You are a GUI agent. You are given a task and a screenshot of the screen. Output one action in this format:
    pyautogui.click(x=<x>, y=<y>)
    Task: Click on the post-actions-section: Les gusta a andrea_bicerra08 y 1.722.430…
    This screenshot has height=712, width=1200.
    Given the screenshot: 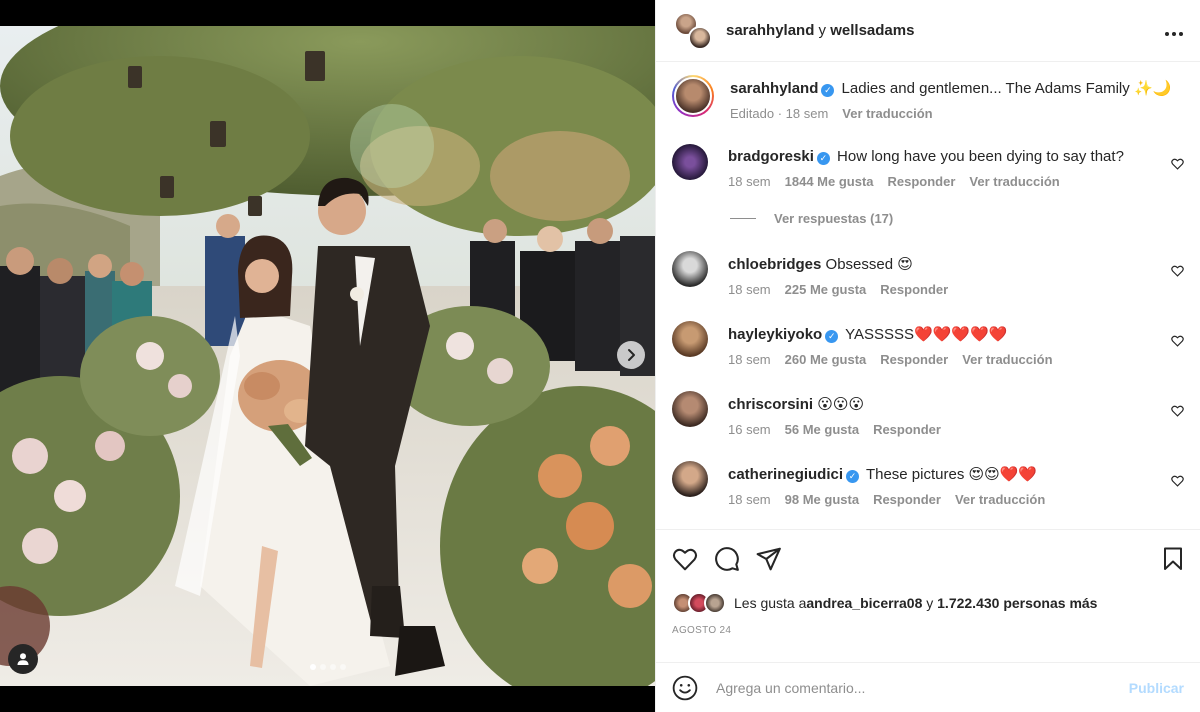 What is the action you would take?
    pyautogui.click(x=928, y=582)
    